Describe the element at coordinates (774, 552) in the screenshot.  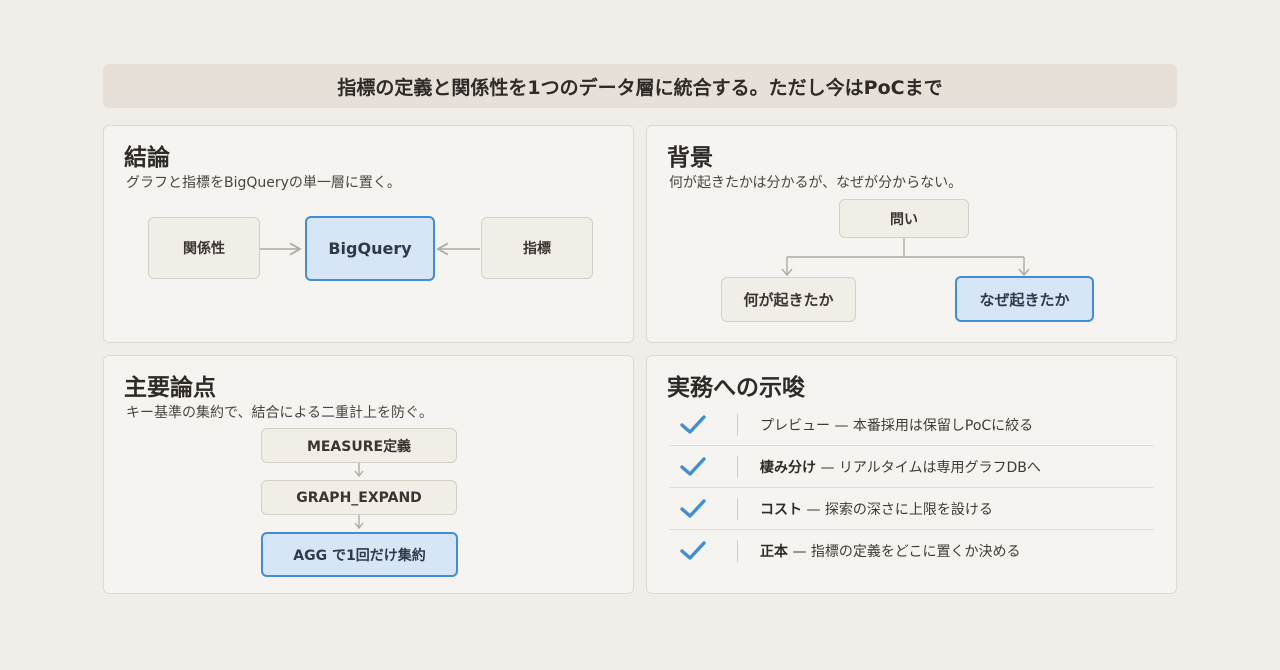
I see `implication-label: 正本` at that location.